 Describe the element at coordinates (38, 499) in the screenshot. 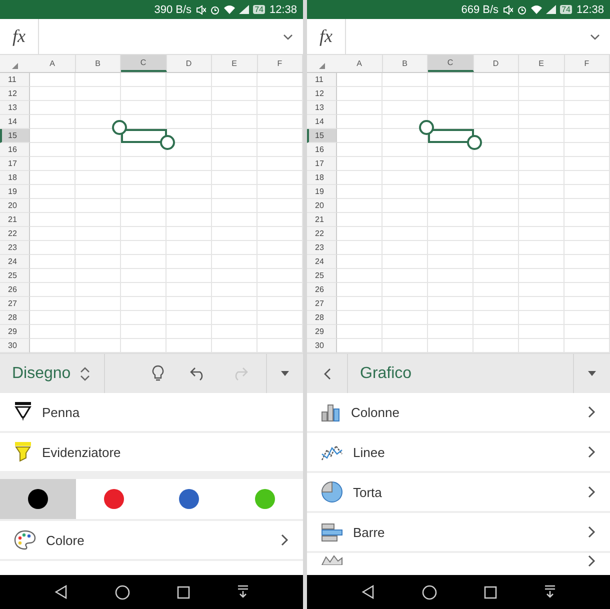

I see `color-swatch` at that location.